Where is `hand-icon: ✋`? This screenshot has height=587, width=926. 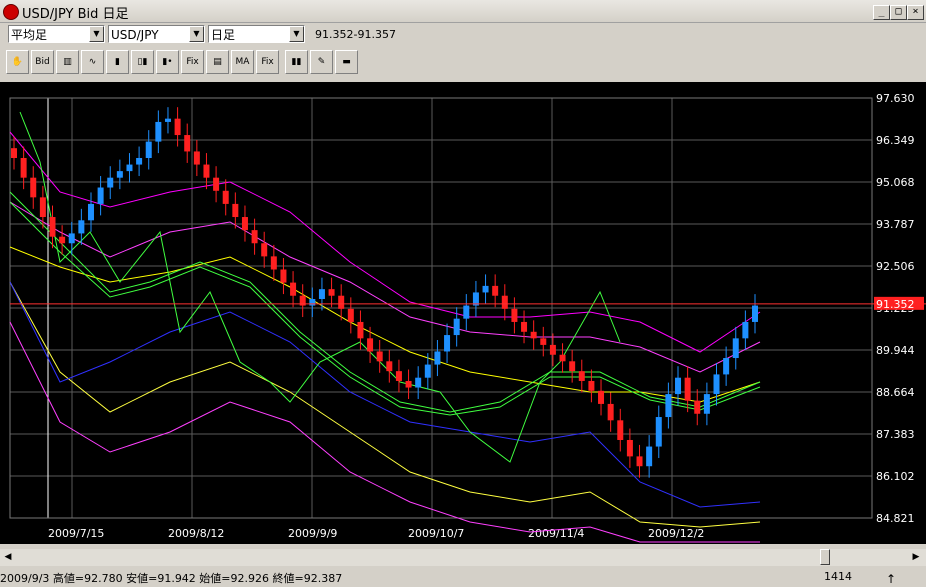
hand-icon: ✋ is located at coordinates (17, 62).